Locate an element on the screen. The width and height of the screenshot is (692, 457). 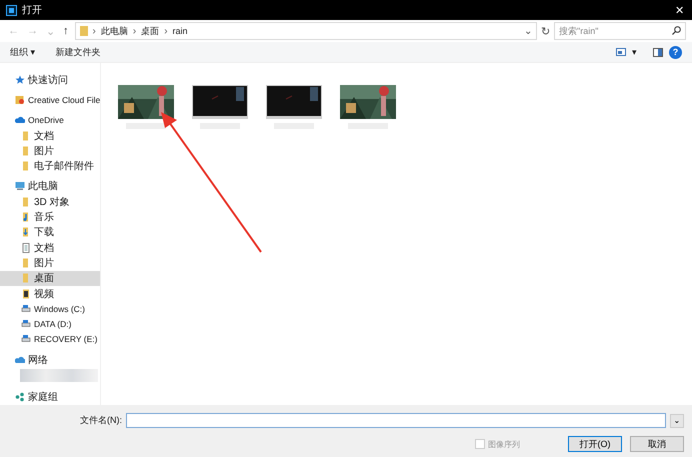
new-folder-button: 新建文件夹 is located at coordinates (78, 52).